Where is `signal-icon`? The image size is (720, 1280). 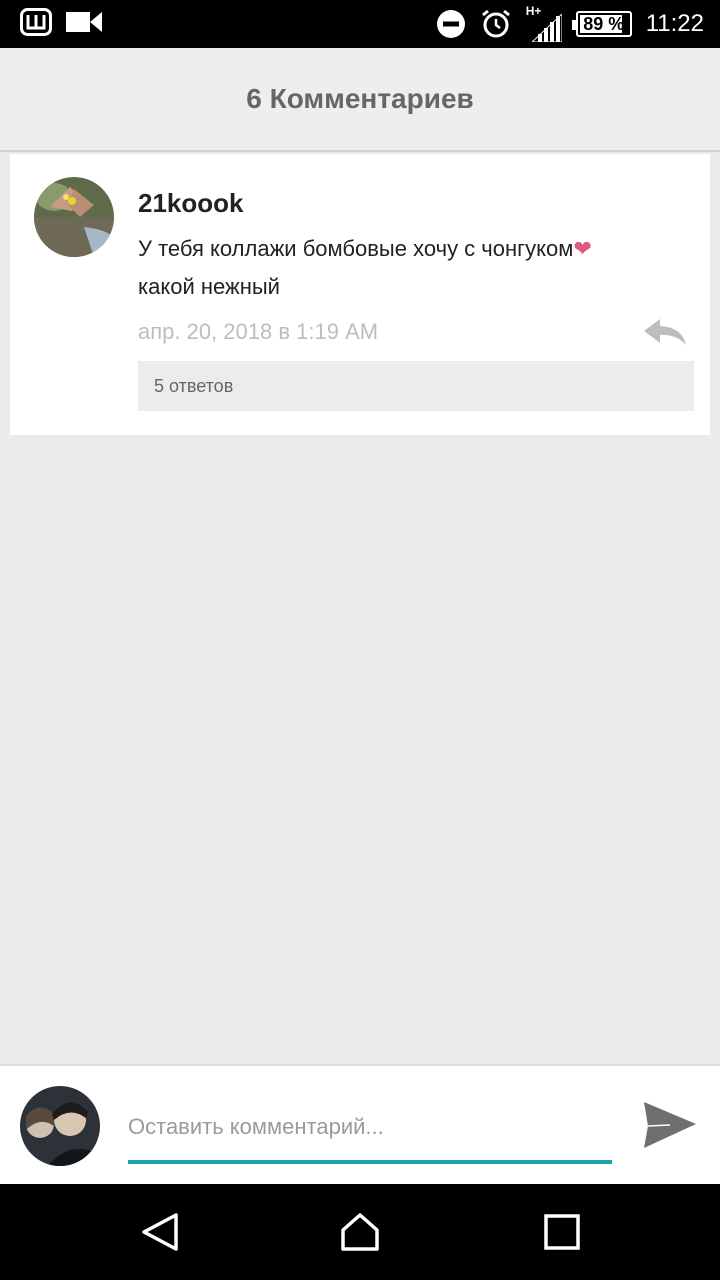
signal-icon is located at coordinates (546, 28).